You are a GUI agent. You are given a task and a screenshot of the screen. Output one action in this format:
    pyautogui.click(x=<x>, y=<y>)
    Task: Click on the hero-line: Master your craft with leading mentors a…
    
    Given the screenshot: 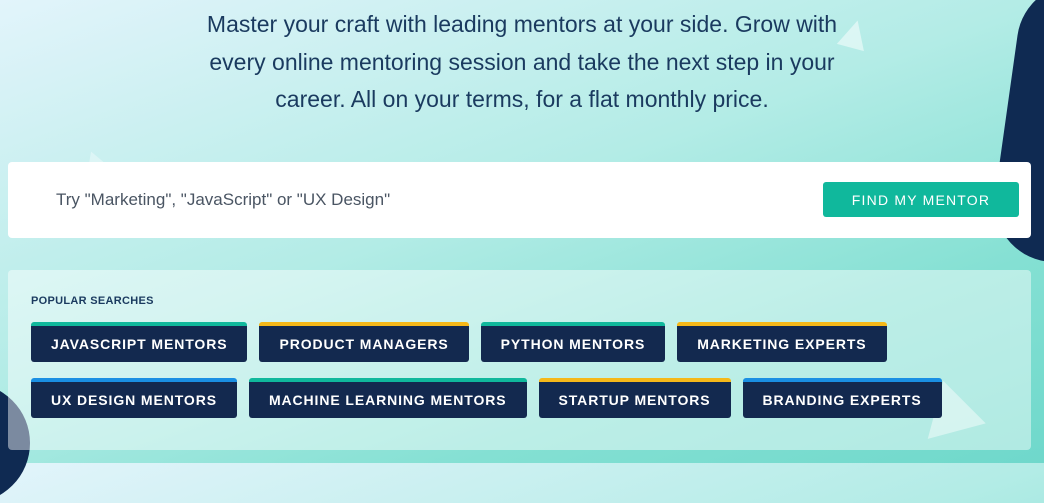 What is the action you would take?
    pyautogui.click(x=522, y=24)
    